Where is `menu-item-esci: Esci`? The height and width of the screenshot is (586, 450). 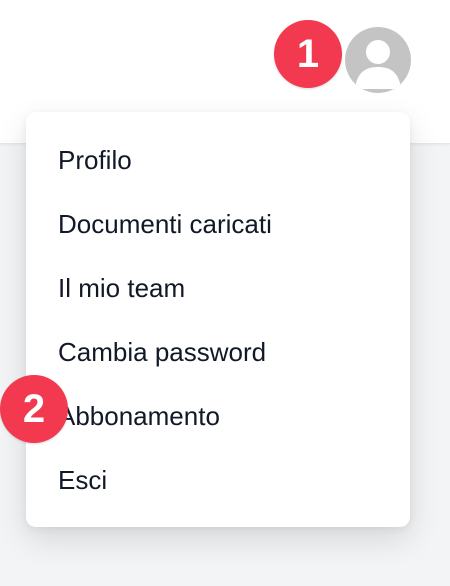 menu-item-esci: Esci is located at coordinates (218, 480).